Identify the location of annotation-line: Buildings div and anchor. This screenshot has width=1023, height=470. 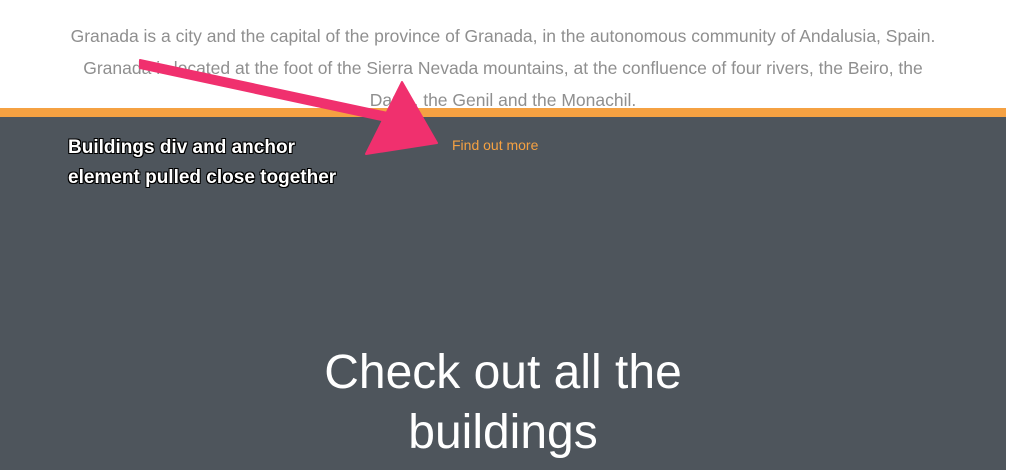
(181, 147).